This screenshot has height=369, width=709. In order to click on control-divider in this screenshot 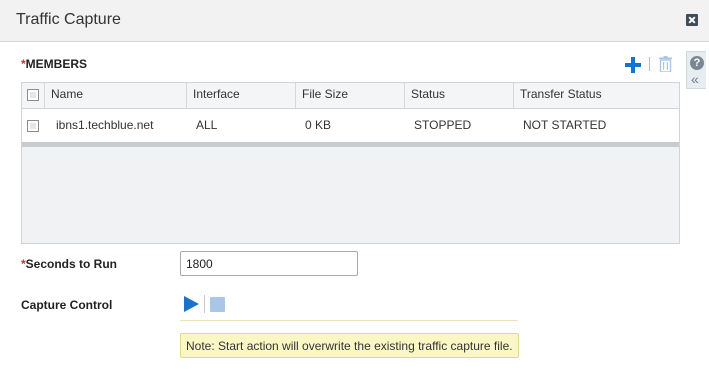, I will do `click(204, 304)`.